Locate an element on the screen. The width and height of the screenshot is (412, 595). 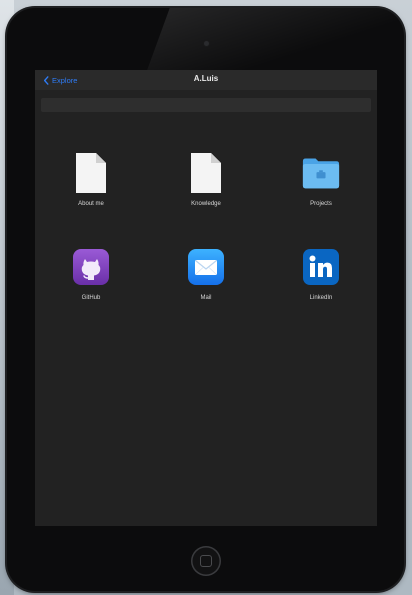
item-label: Mail is located at coordinates (206, 298).